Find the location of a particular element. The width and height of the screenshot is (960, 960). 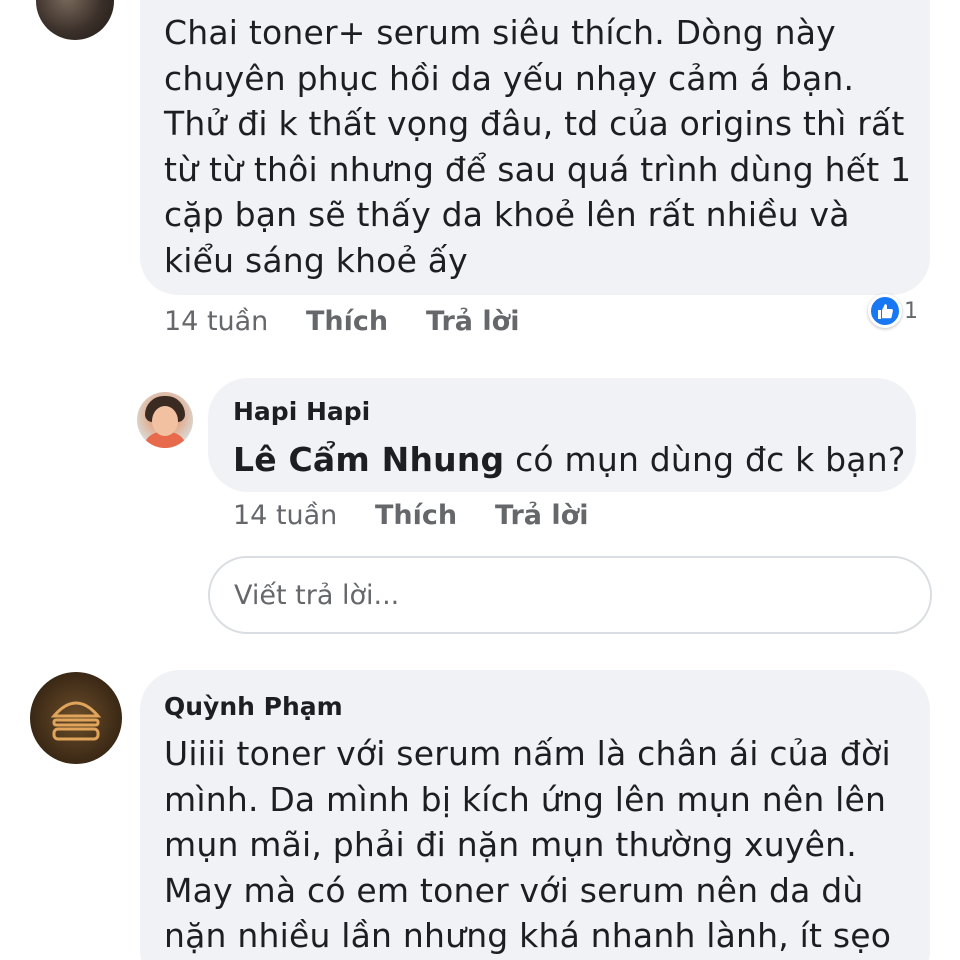

comment-text-line: May mà có em toner với serum nên da dù is located at coordinates (514, 890).